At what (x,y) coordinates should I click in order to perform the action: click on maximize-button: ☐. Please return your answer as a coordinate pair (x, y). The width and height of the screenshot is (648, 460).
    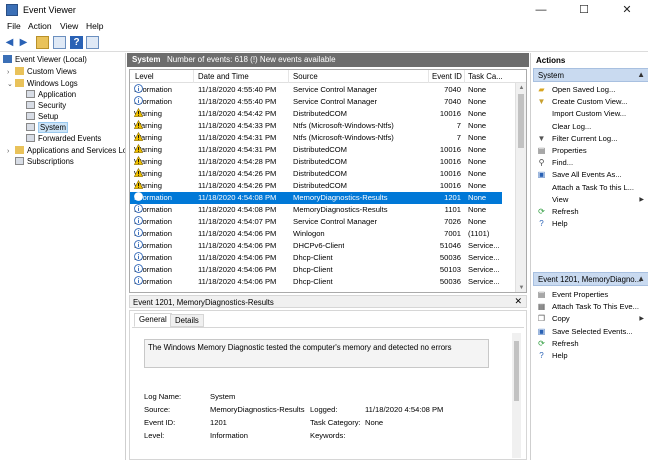
    Looking at the image, I should click on (584, 10).